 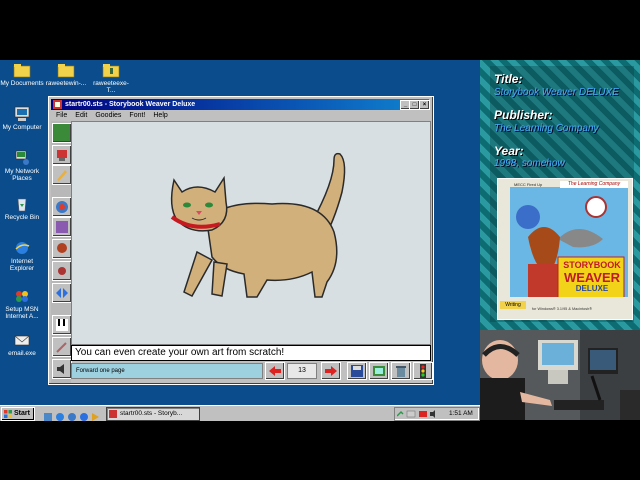 I want to click on start-button: Start, so click(x=18, y=414).